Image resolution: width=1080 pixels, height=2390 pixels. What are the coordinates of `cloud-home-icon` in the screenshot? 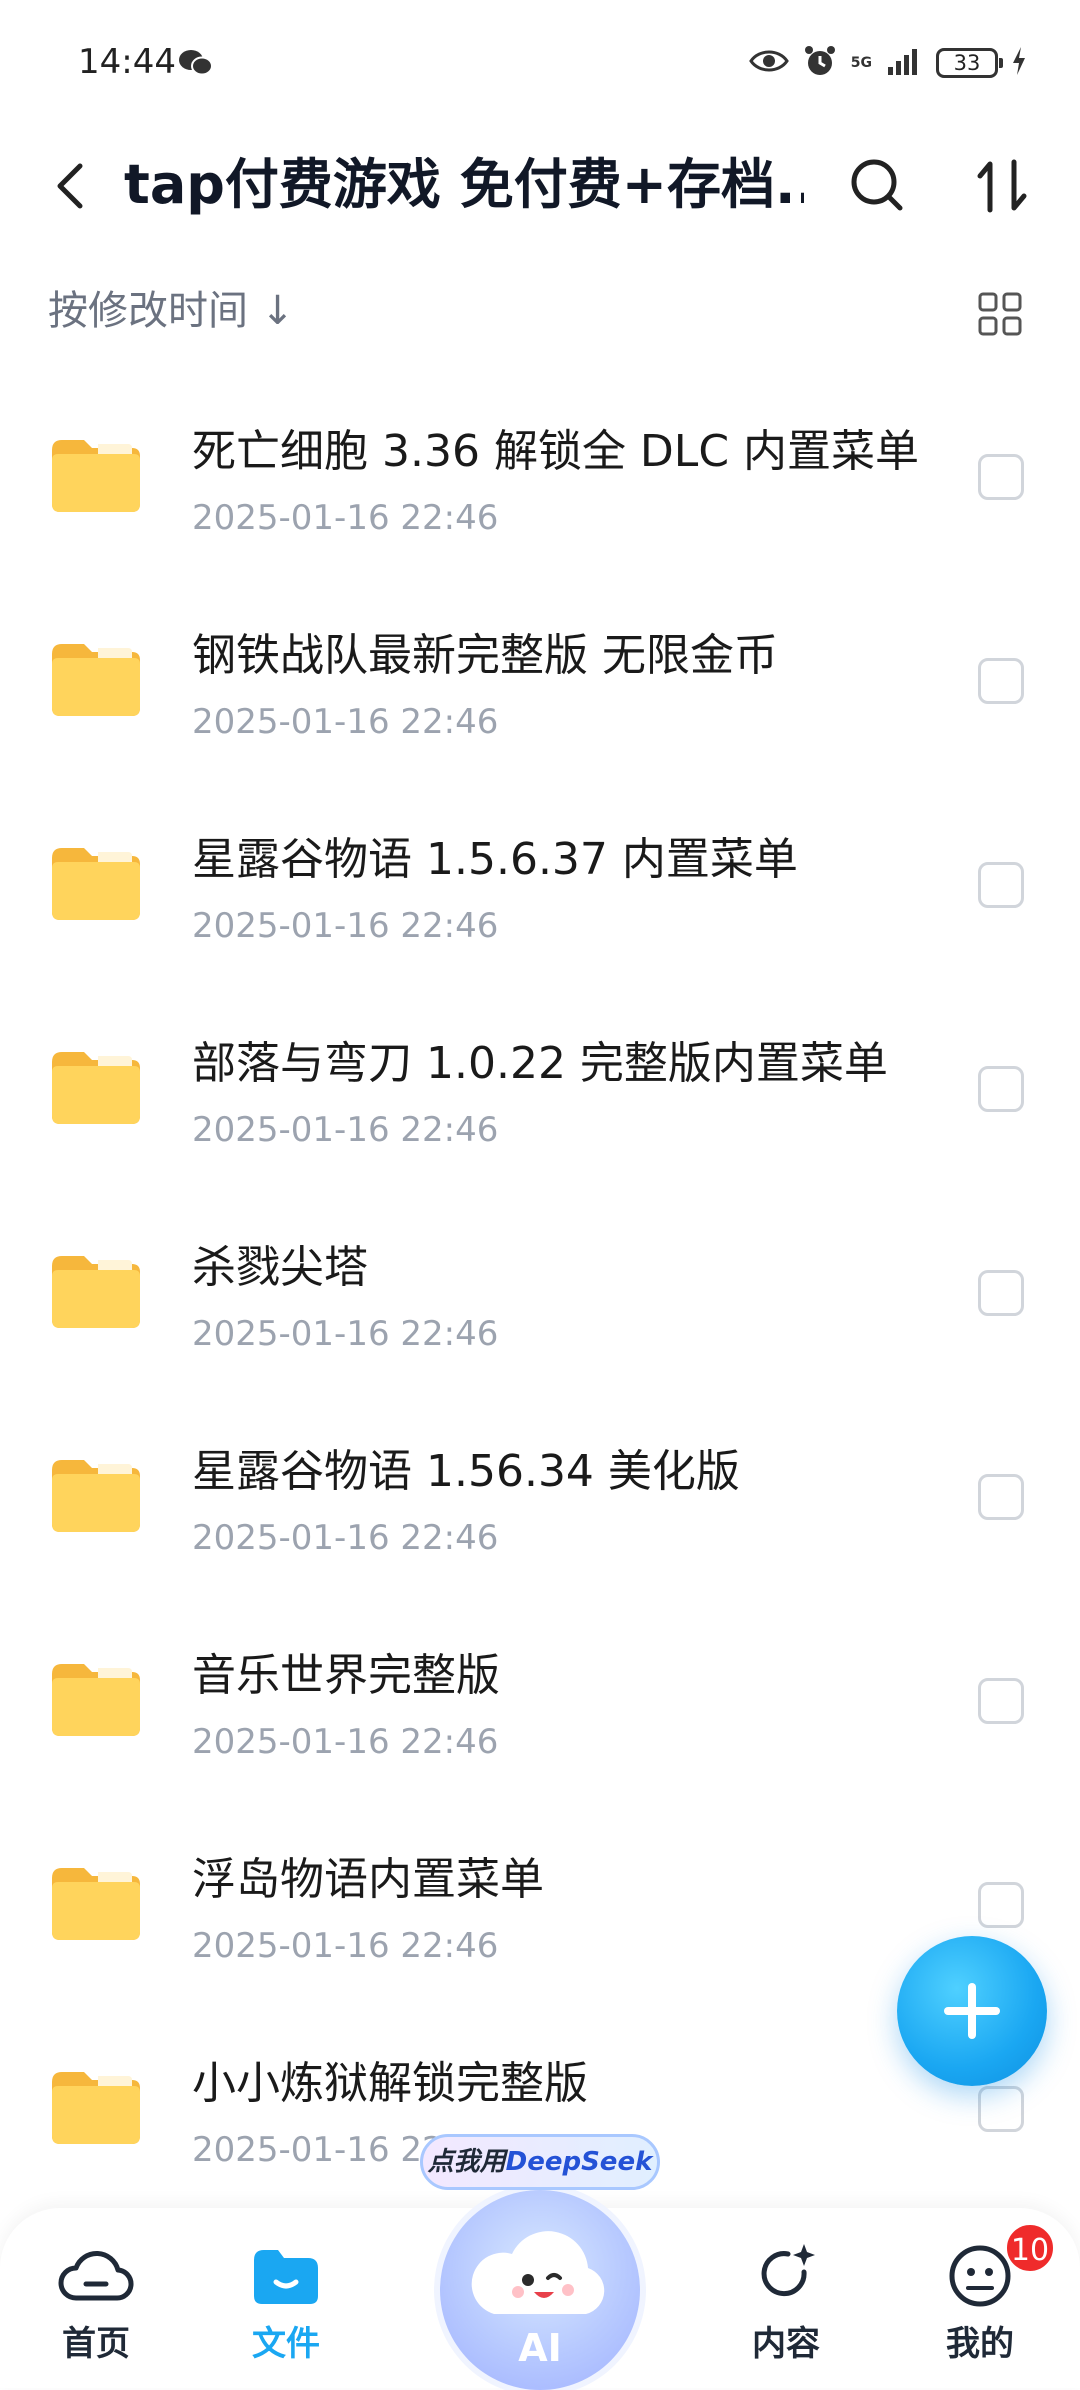 It's located at (96, 2275).